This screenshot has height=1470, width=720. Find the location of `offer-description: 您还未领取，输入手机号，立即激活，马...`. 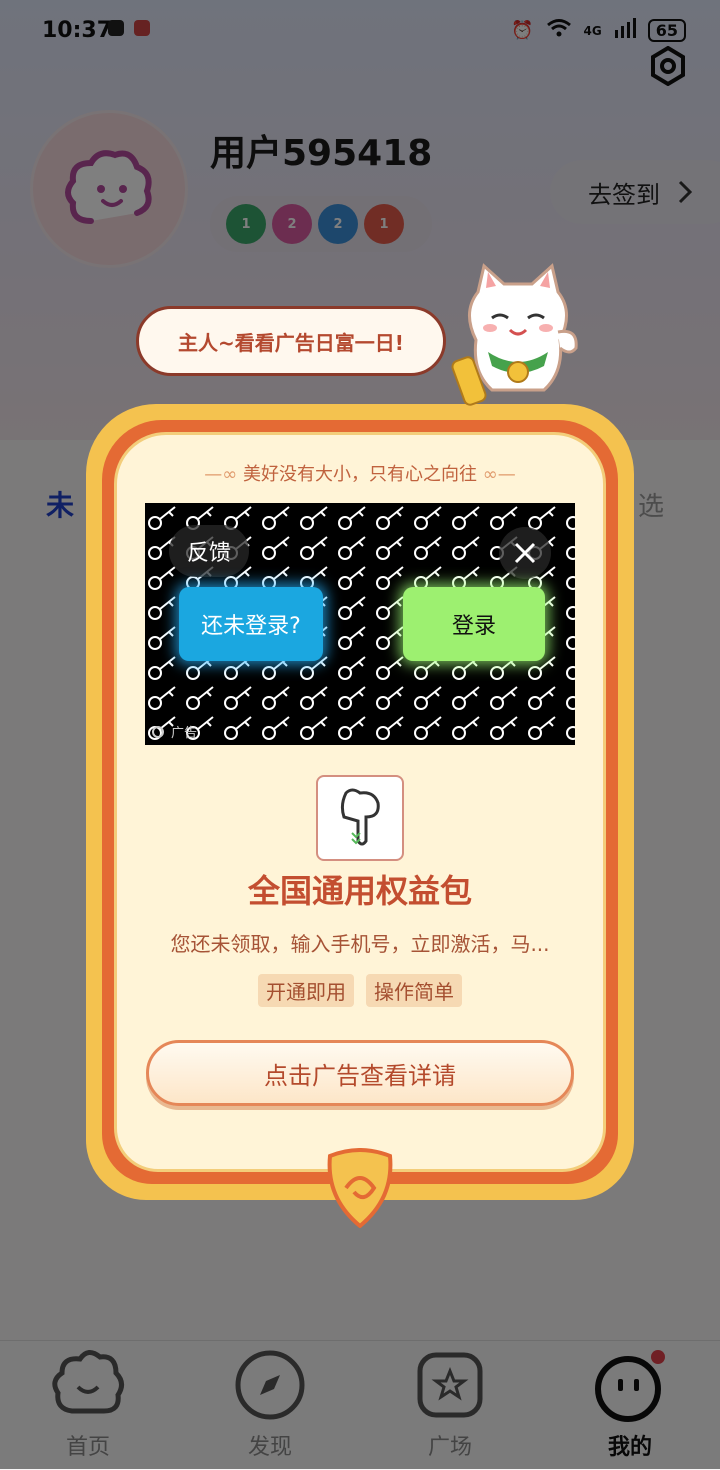

offer-description: 您还未领取，输入手机号，立即激活，马... is located at coordinates (360, 944).